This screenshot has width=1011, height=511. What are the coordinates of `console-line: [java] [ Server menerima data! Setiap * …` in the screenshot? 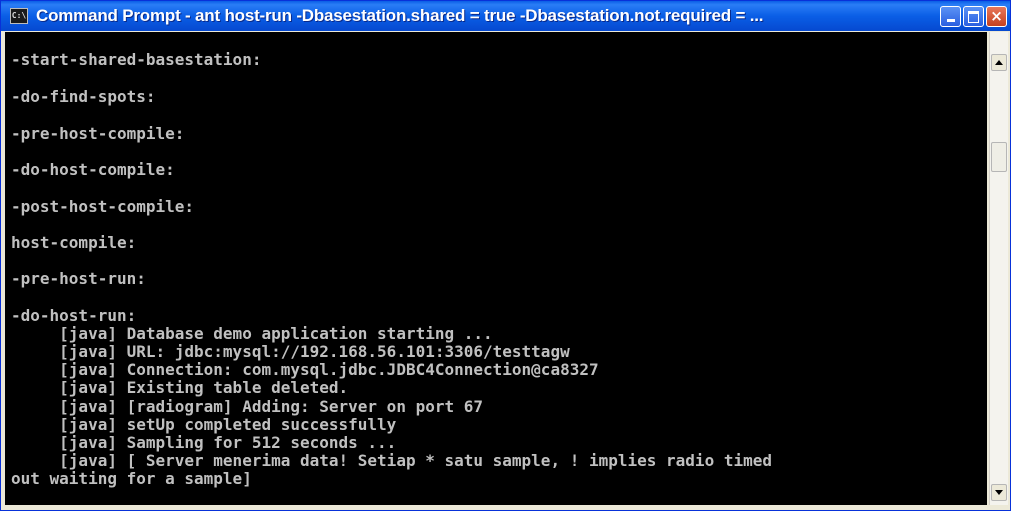 It's located at (391, 460).